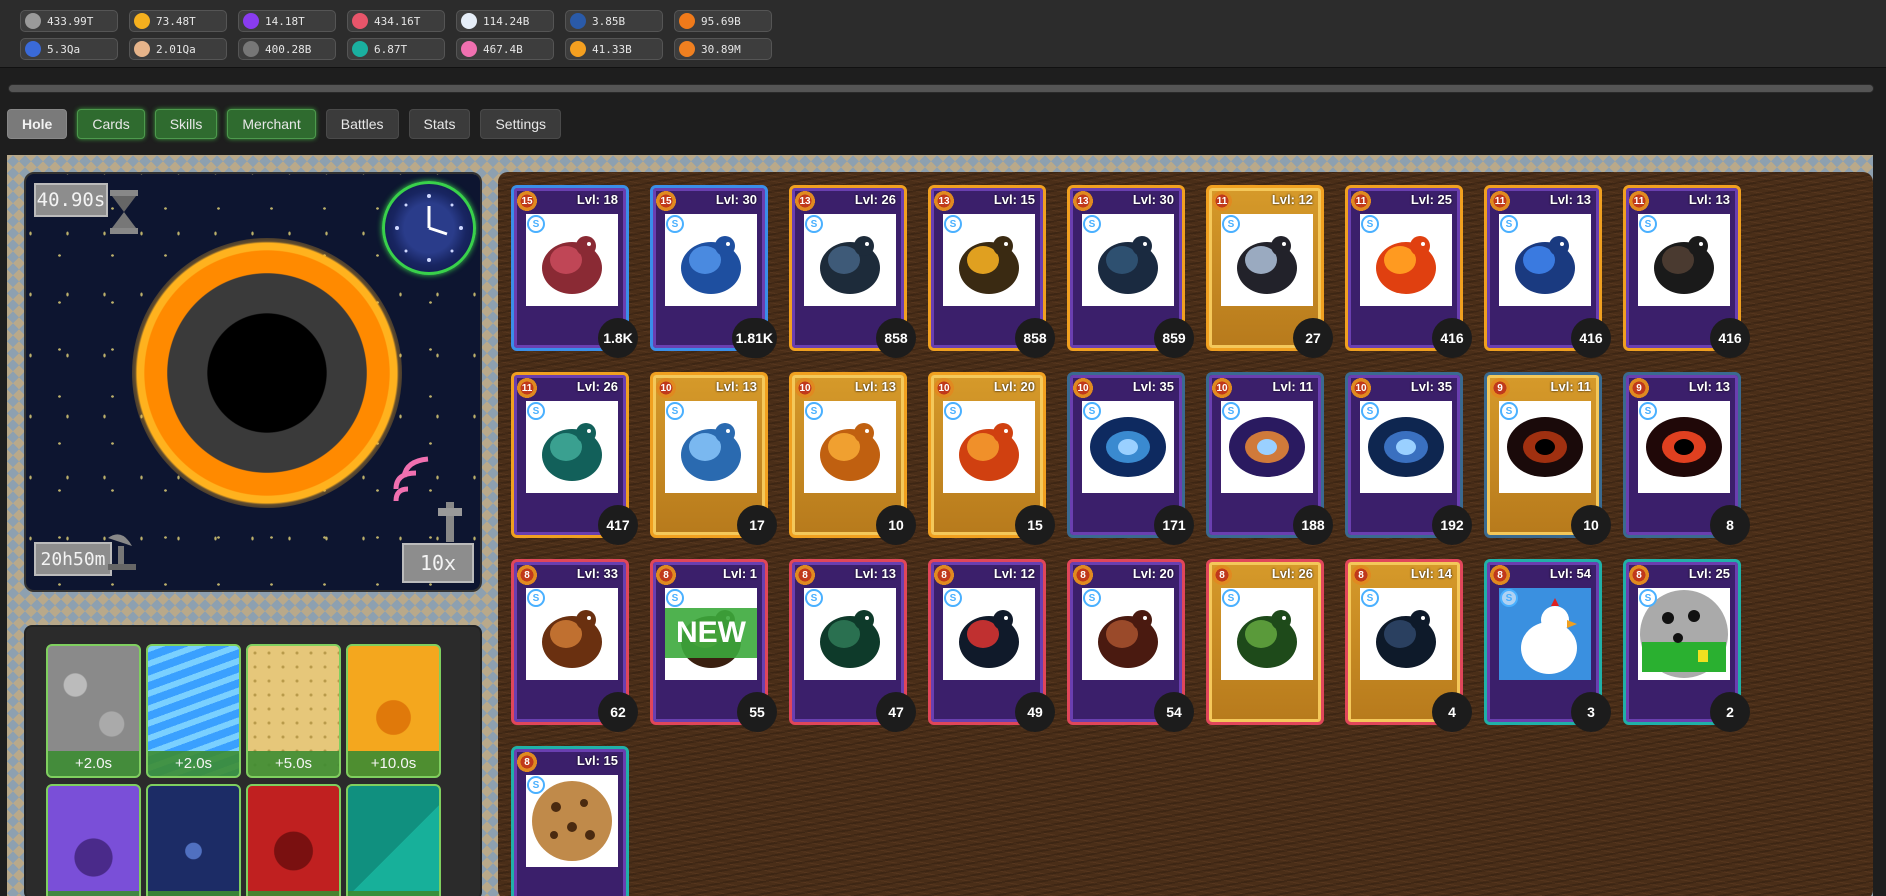 This screenshot has height=896, width=1886. I want to click on creature-card: 13 Lvl: 30 S 859, so click(1130, 271).